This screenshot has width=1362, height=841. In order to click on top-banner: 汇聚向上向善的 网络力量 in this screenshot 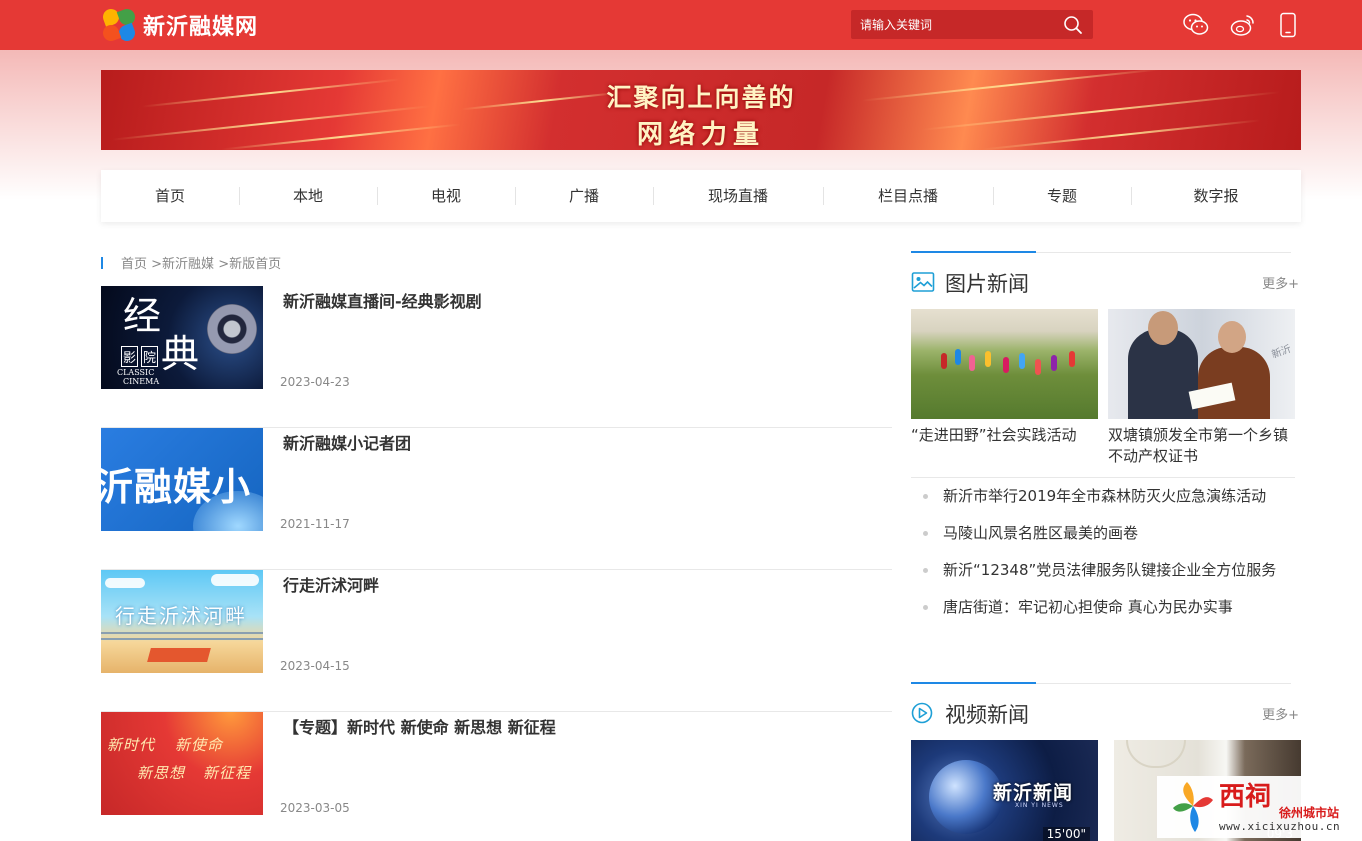, I will do `click(701, 110)`.